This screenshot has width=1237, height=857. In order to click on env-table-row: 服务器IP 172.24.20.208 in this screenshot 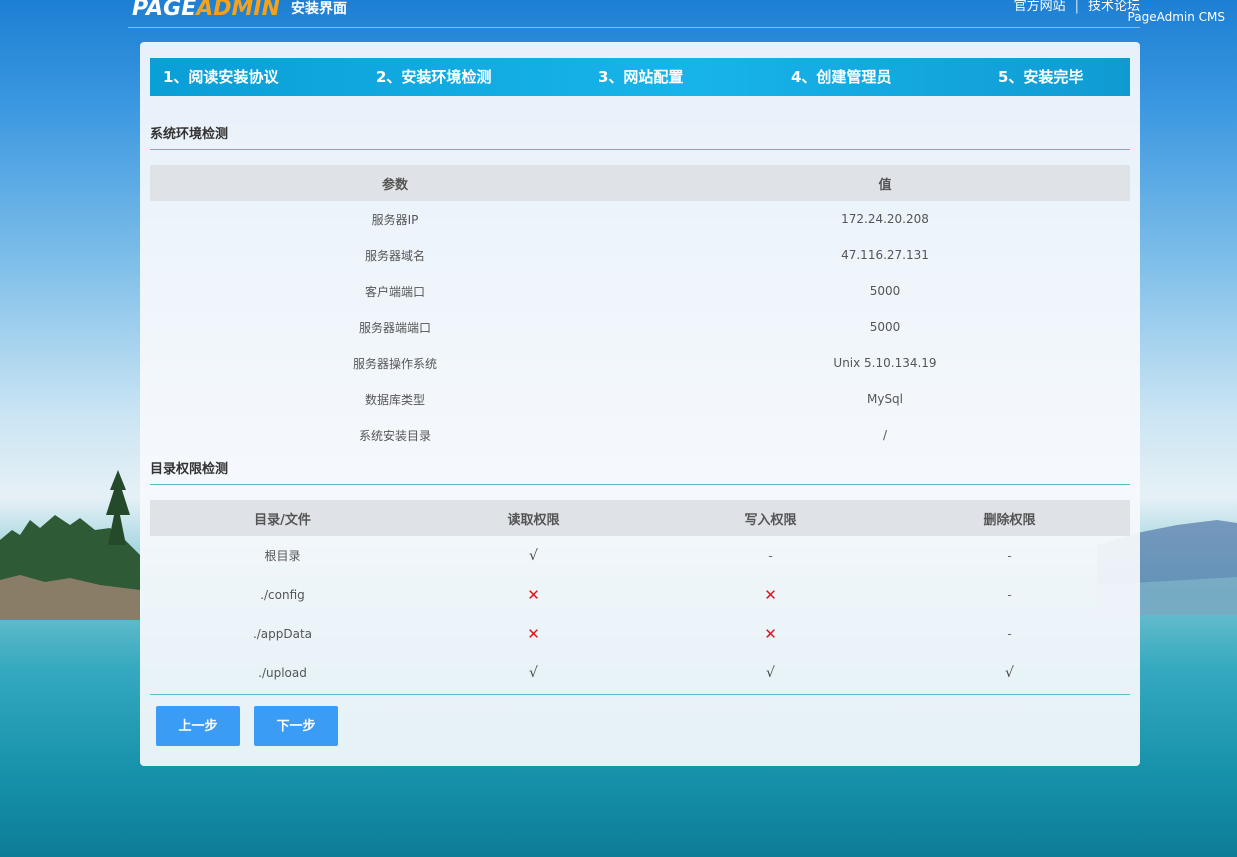, I will do `click(640, 219)`.